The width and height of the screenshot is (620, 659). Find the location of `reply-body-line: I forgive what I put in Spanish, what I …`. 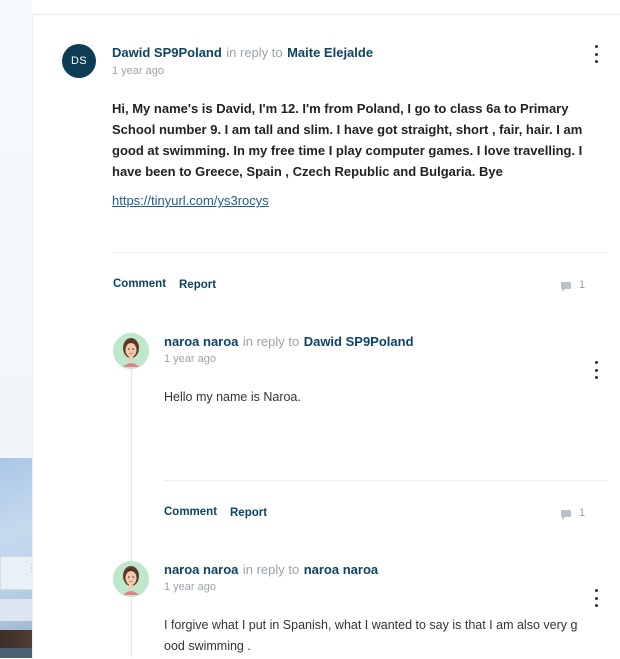

reply-body-line: I forgive what I put in Spanish, what I … is located at coordinates (371, 625).